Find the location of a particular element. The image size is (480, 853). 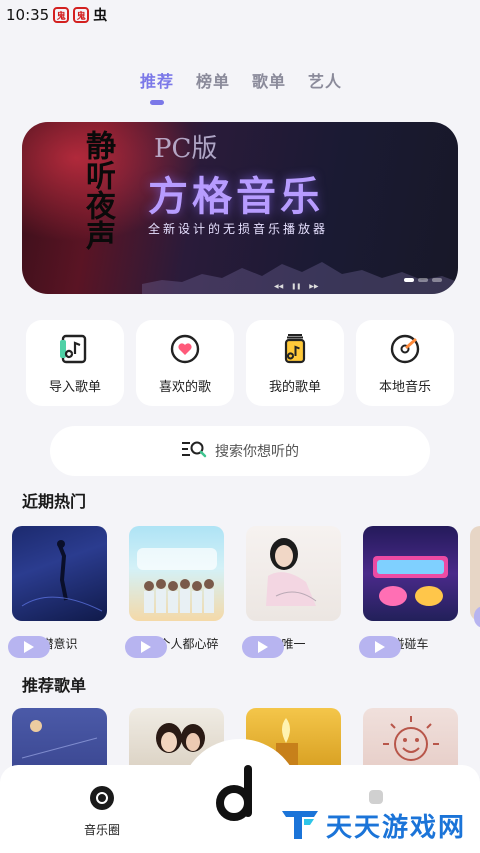

quick-actions: 导入歌单 喜欢的歌 我的歌单 本地音乐 is located at coordinates (240, 363).